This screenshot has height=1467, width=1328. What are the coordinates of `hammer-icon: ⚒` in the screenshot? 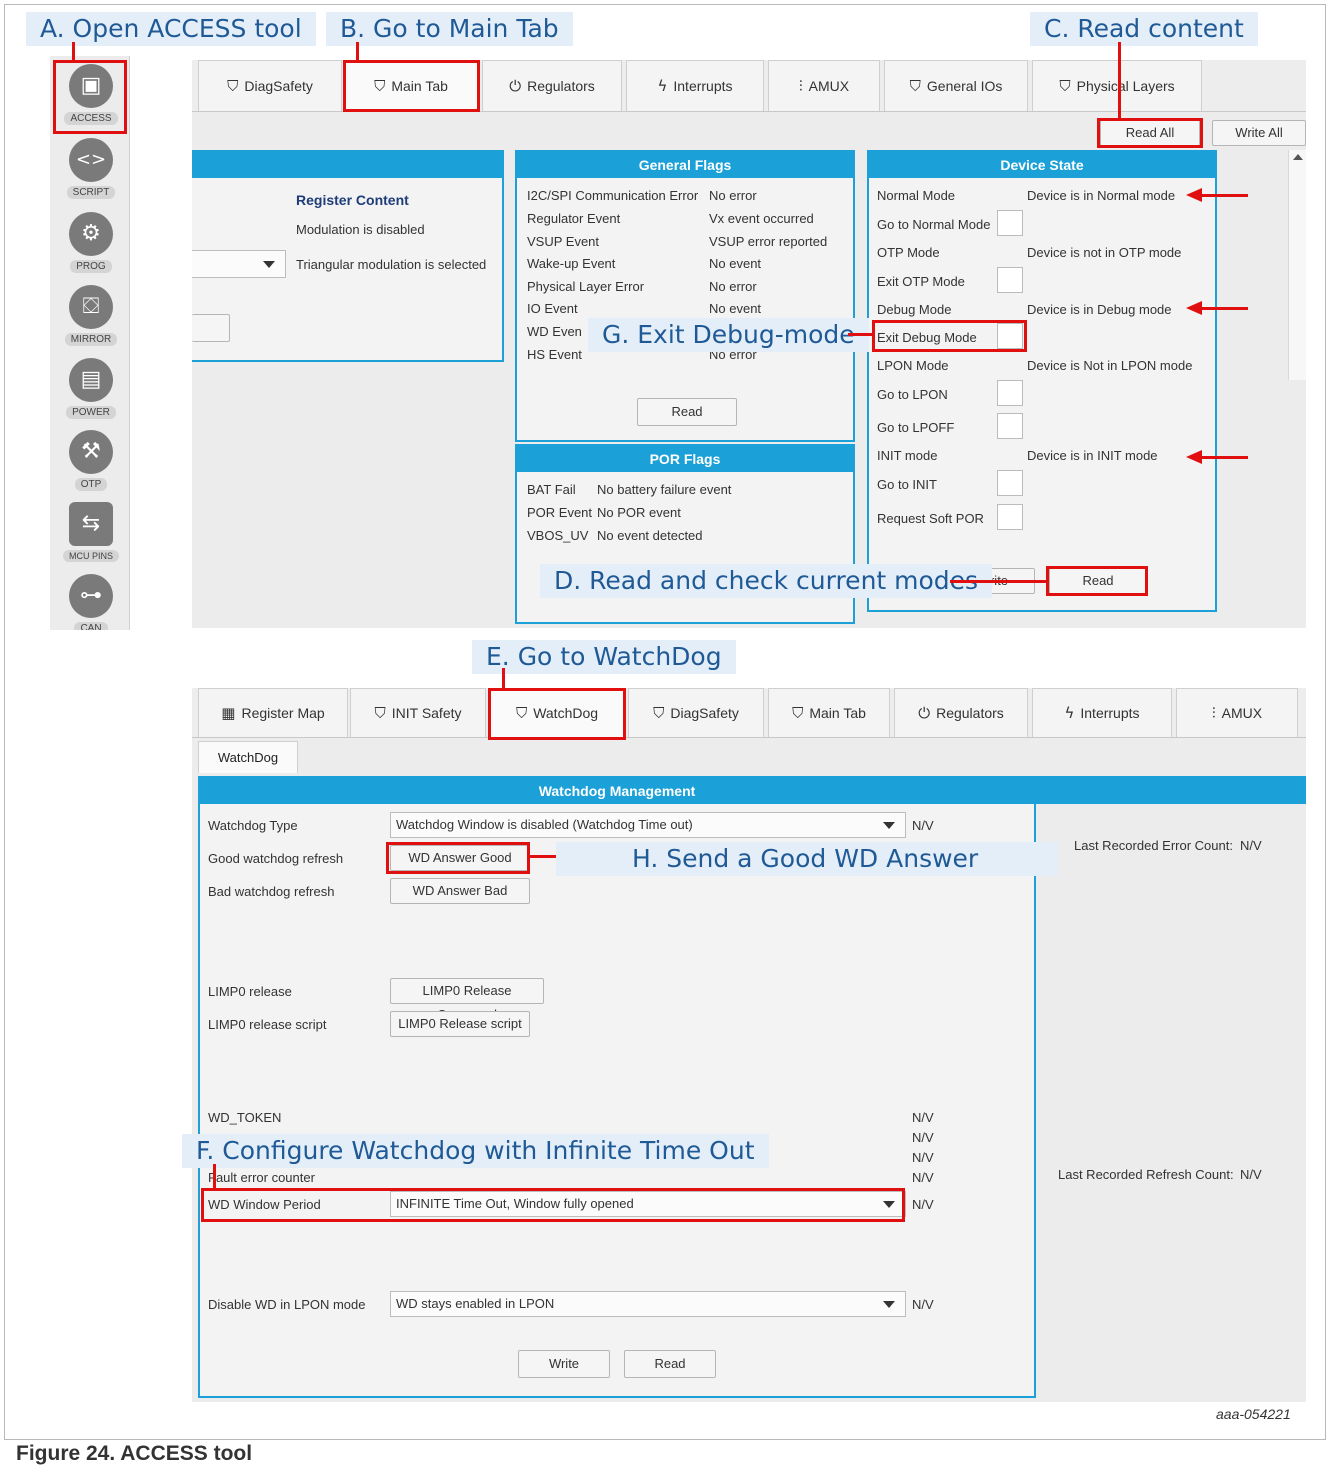 It's located at (91, 452).